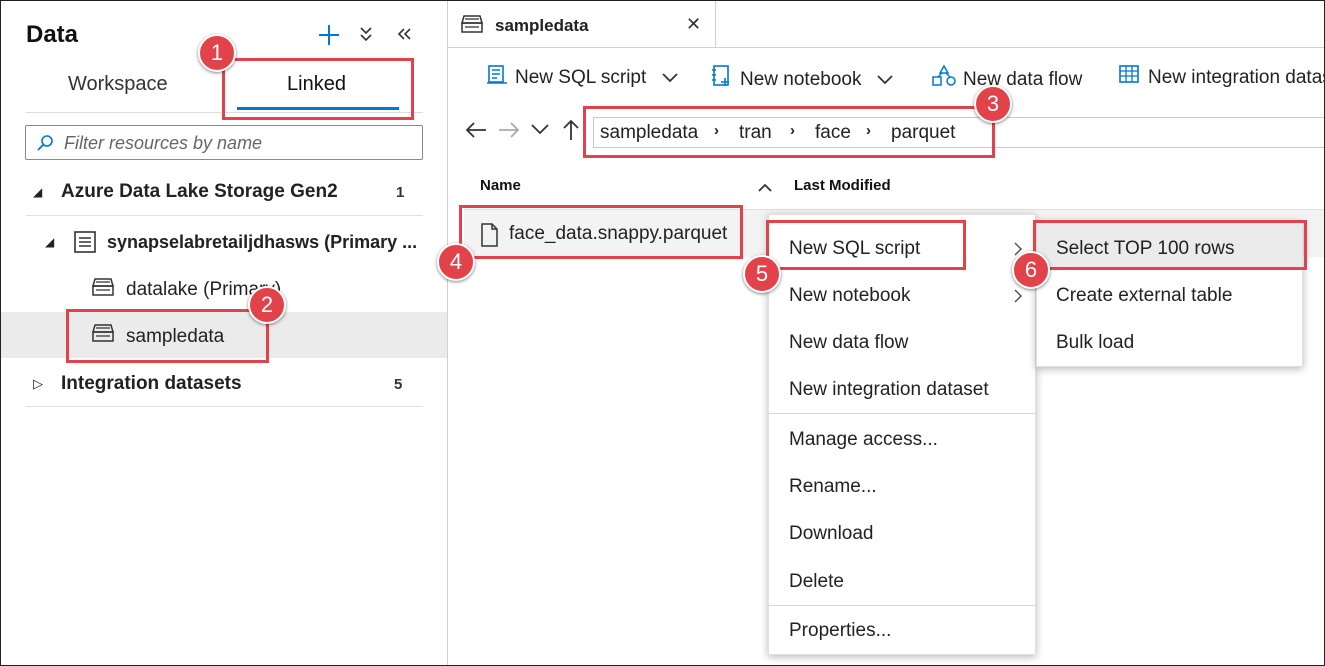  I want to click on file-name: face_data.snappy.parquet, so click(618, 234).